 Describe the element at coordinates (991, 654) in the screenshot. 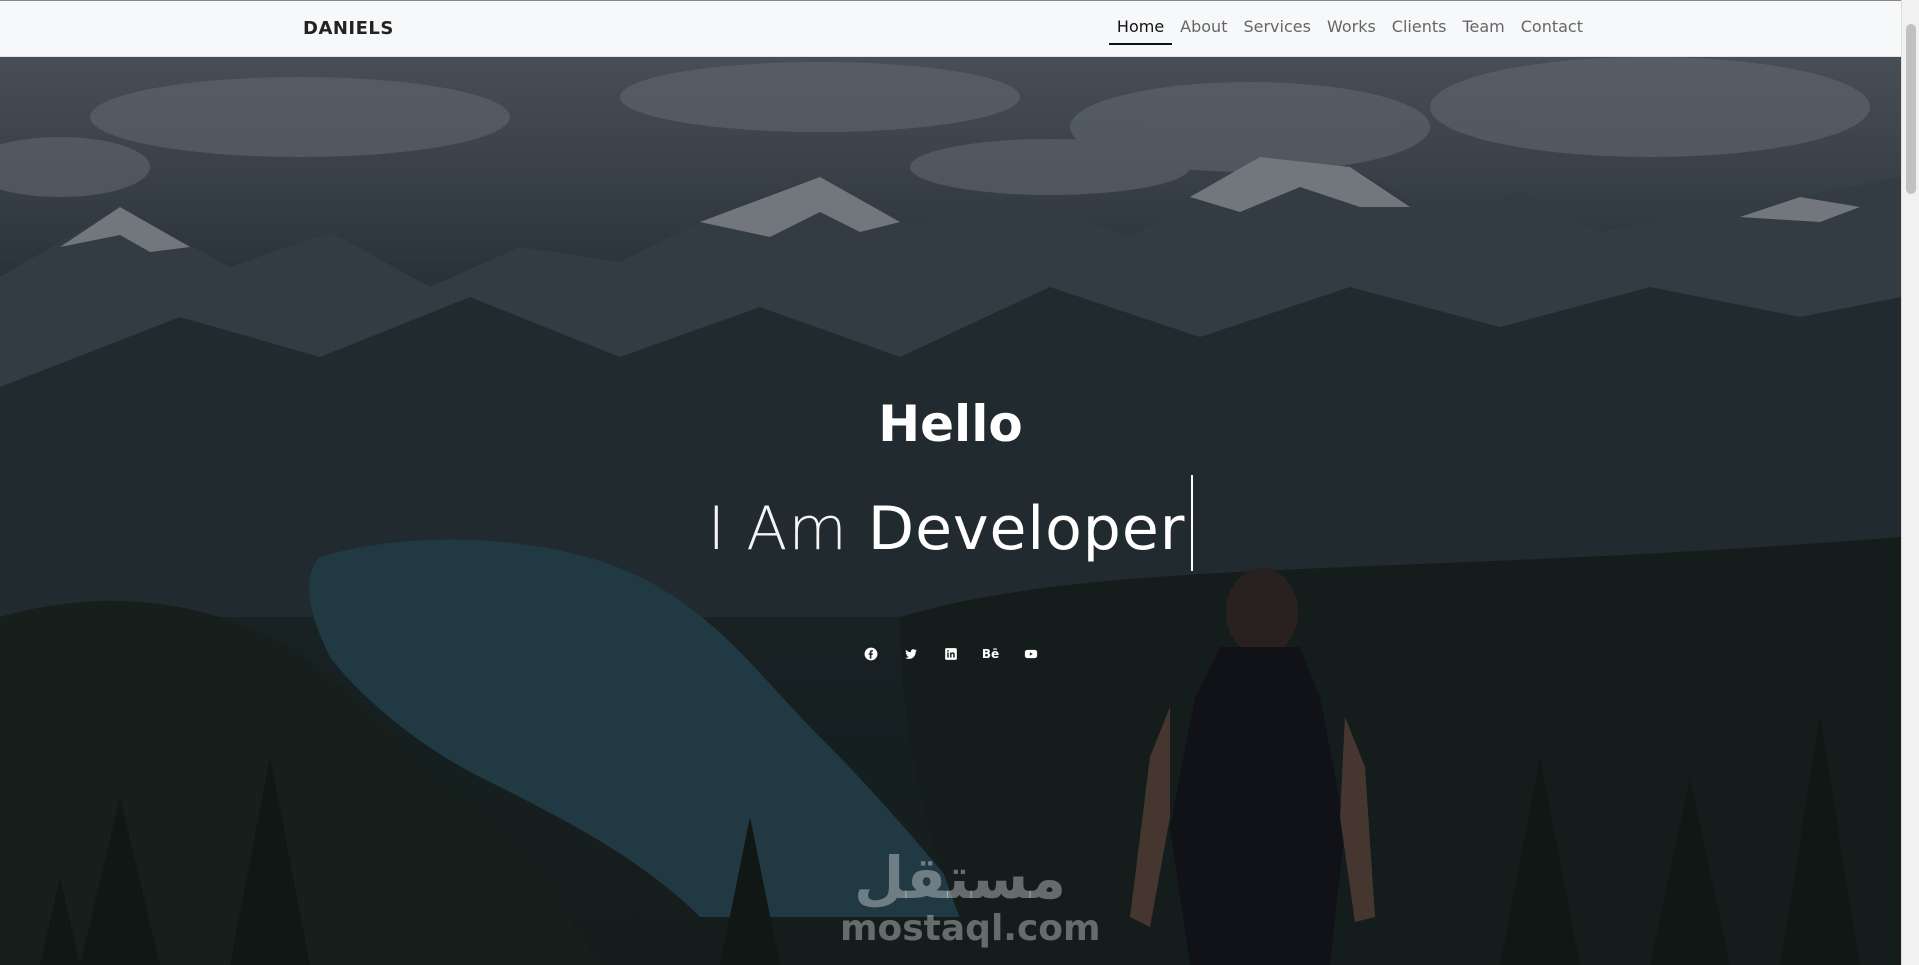

I see `behance-icon: Bē` at that location.